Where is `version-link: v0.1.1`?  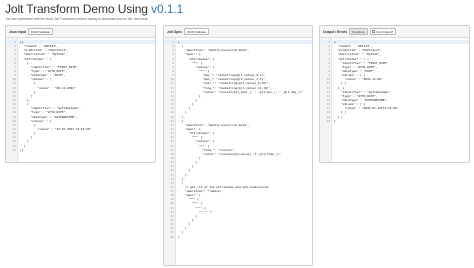
version-link: v0.1.1 is located at coordinates (167, 9).